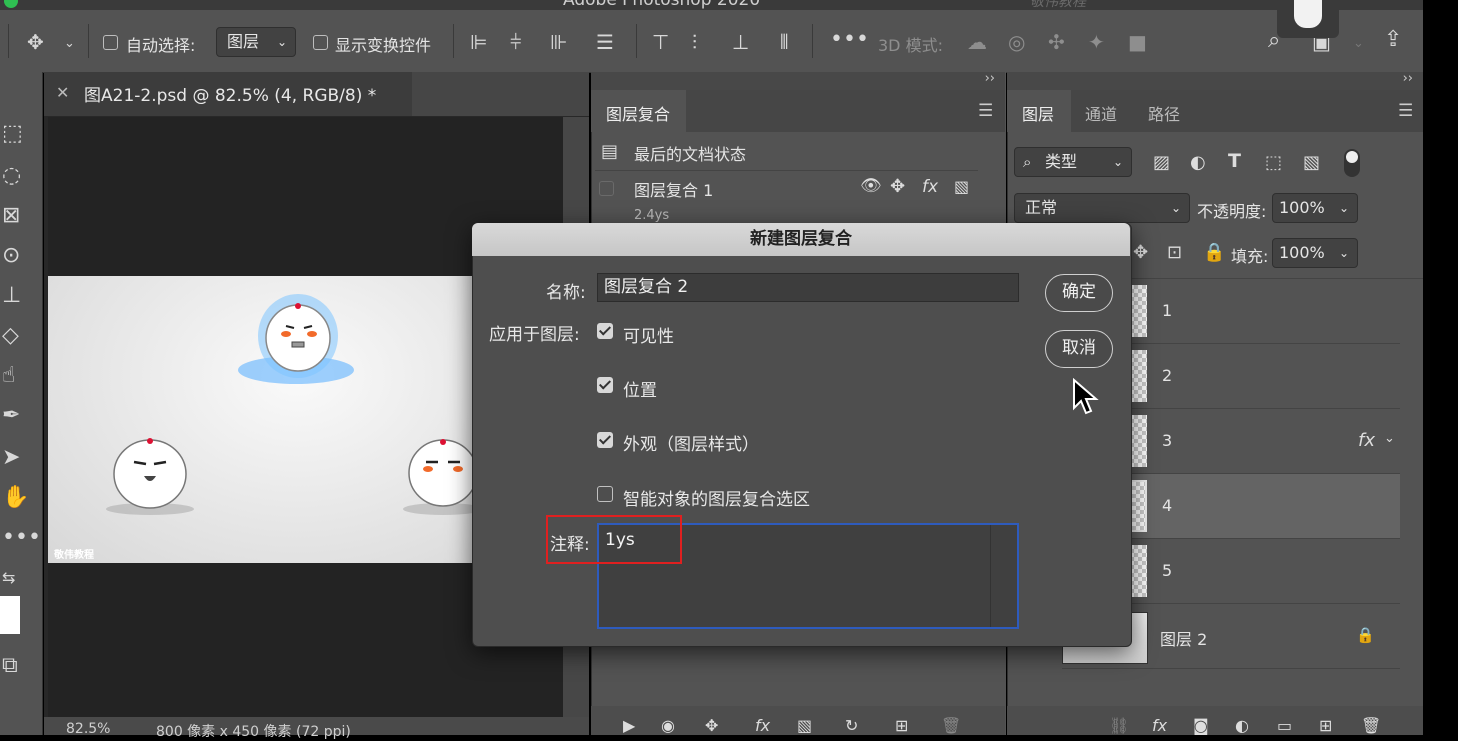  What do you see at coordinates (1079, 349) in the screenshot?
I see `cancel-button: 取消` at bounding box center [1079, 349].